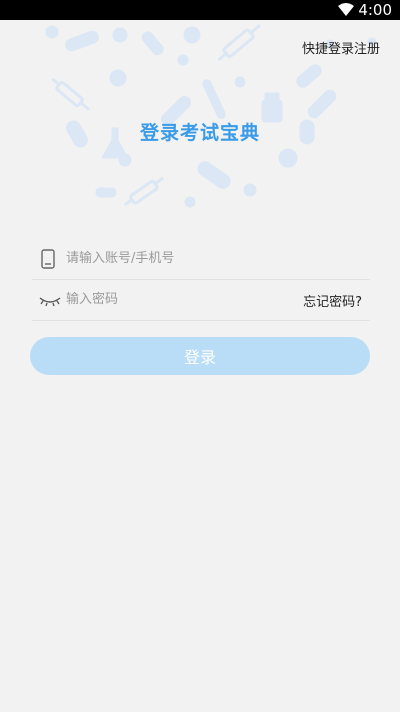 Image resolution: width=400 pixels, height=712 pixels. I want to click on password-input, so click(181, 299).